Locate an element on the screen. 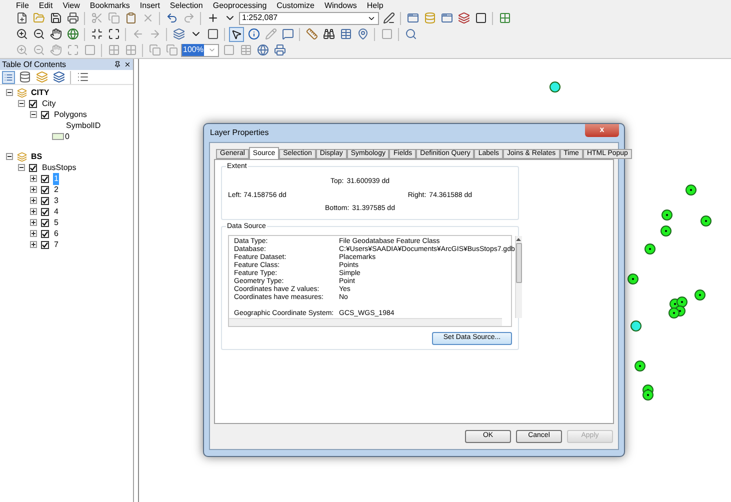 The width and height of the screenshot is (731, 502). clear-selection-icon is located at coordinates (212, 34).